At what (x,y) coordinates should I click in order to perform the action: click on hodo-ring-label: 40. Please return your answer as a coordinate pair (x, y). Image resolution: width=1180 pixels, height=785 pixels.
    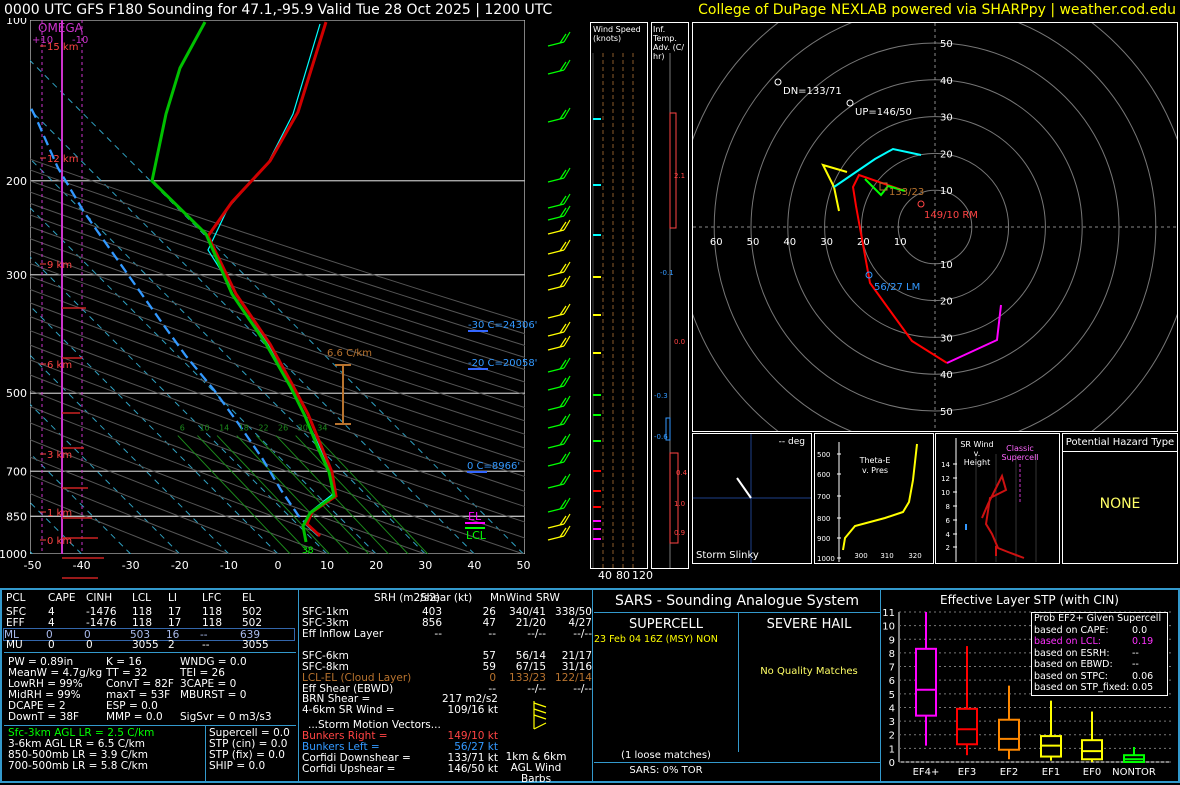
    Looking at the image, I should click on (946, 81).